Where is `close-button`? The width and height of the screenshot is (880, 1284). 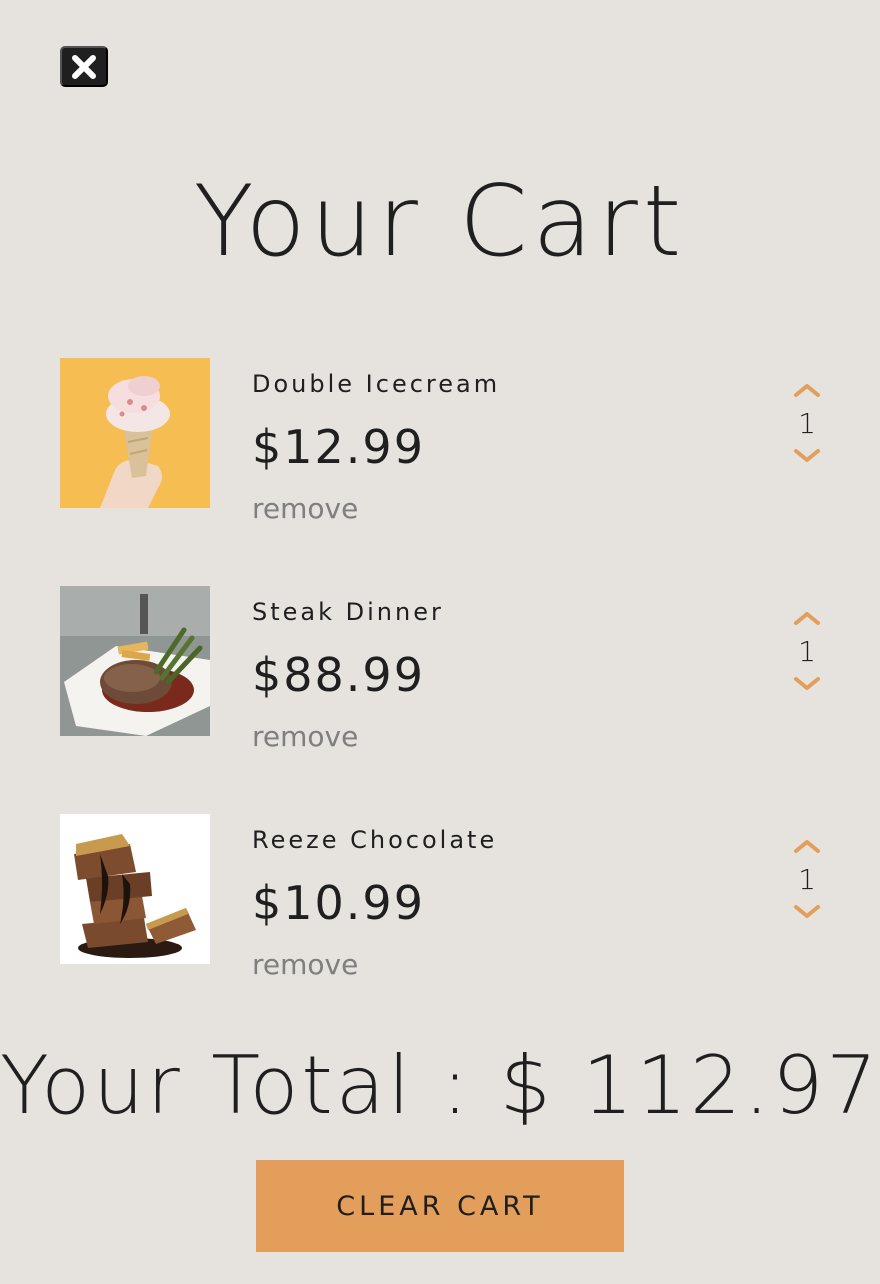 close-button is located at coordinates (84, 66).